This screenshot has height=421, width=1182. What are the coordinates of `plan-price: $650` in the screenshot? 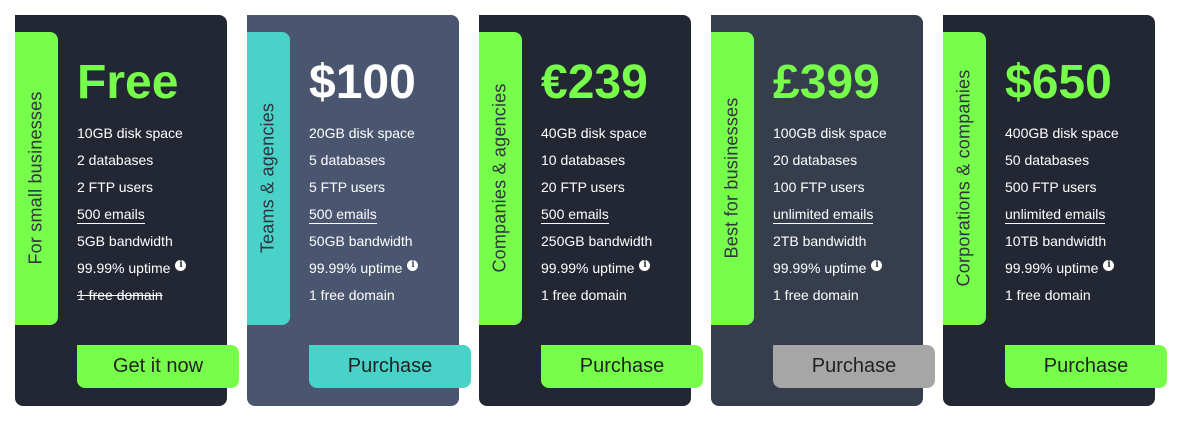 It's located at (1058, 82).